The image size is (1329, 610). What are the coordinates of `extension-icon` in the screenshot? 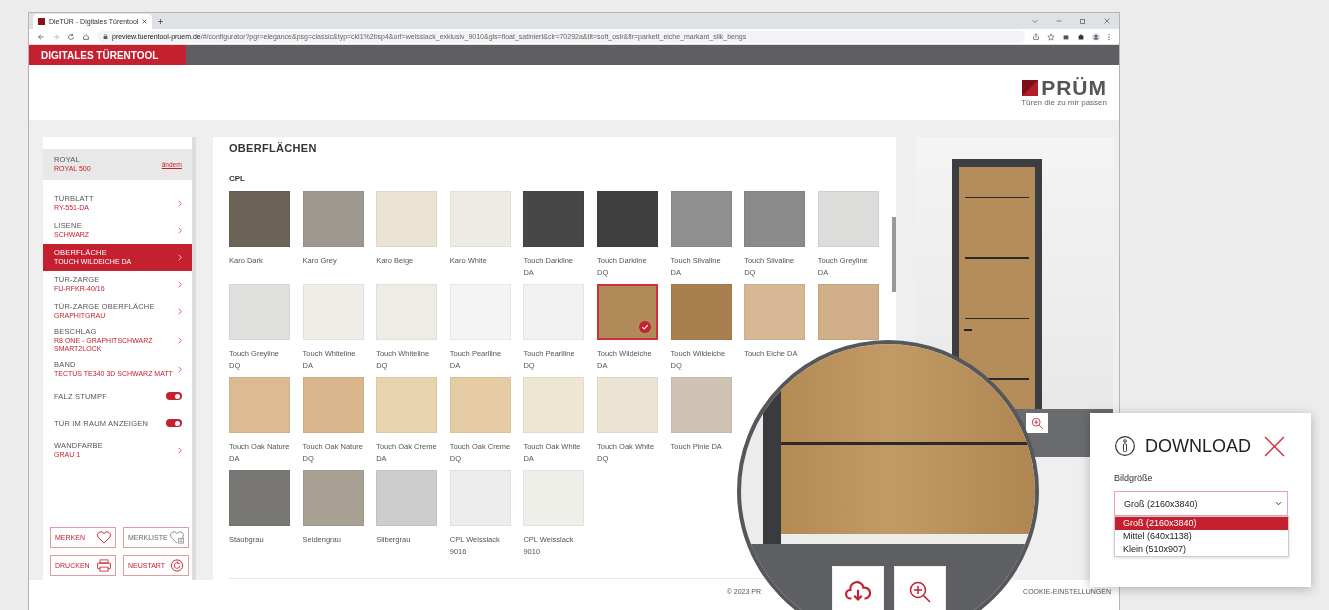 It's located at (1066, 36).